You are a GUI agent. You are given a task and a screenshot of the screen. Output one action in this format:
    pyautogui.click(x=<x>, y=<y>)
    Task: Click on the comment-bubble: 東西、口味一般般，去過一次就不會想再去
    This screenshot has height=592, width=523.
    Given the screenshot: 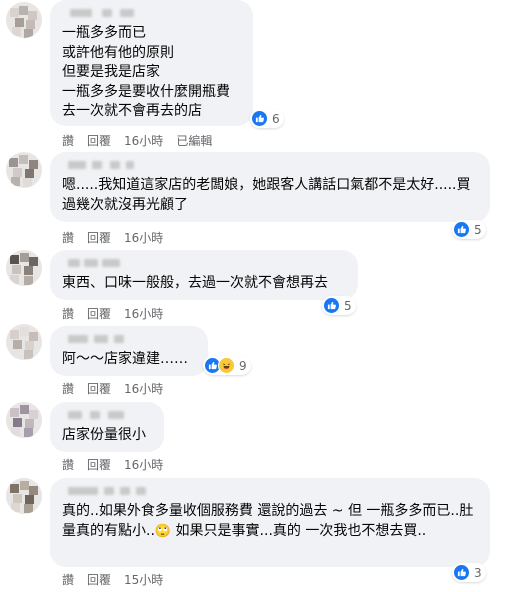 What is the action you would take?
    pyautogui.click(x=204, y=275)
    